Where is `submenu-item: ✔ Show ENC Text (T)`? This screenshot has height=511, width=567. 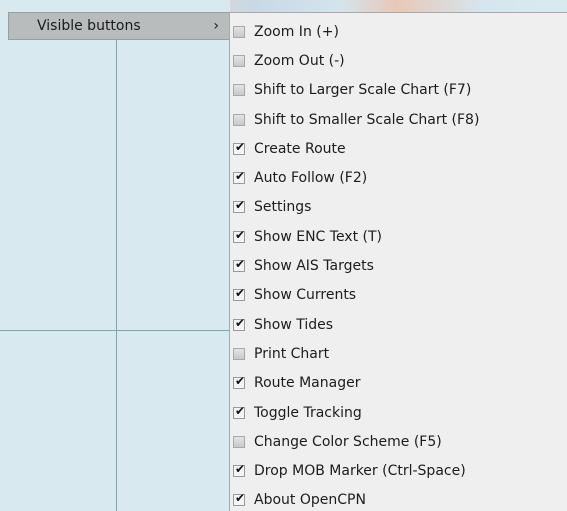 submenu-item: ✔ Show ENC Text (T) is located at coordinates (398, 236).